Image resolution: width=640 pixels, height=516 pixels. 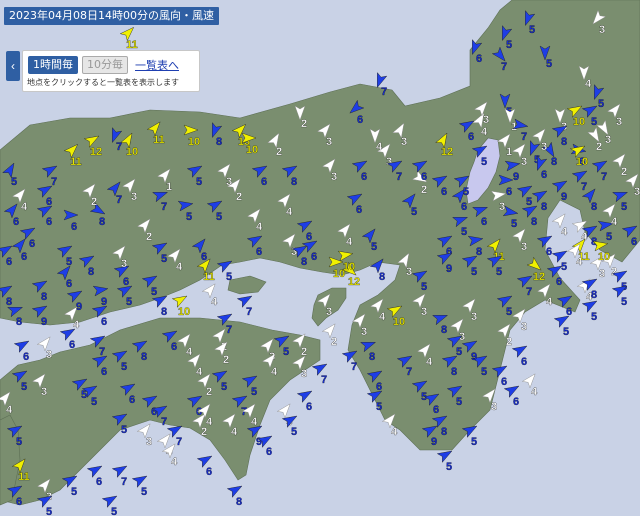 I want to click on view-controls: ‹ 1時間毎 10分毎 一覧表へ 地点をクリックすると一覧表を表示します, so click(x=103, y=71).